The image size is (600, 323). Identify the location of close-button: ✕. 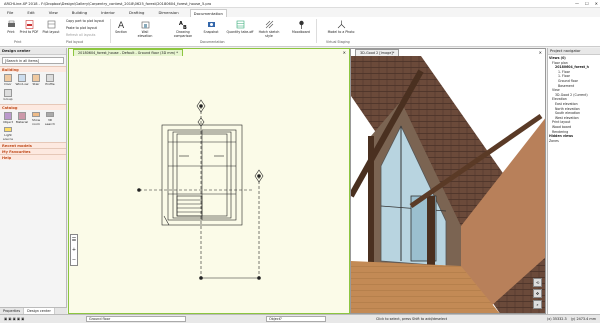
(596, 3).